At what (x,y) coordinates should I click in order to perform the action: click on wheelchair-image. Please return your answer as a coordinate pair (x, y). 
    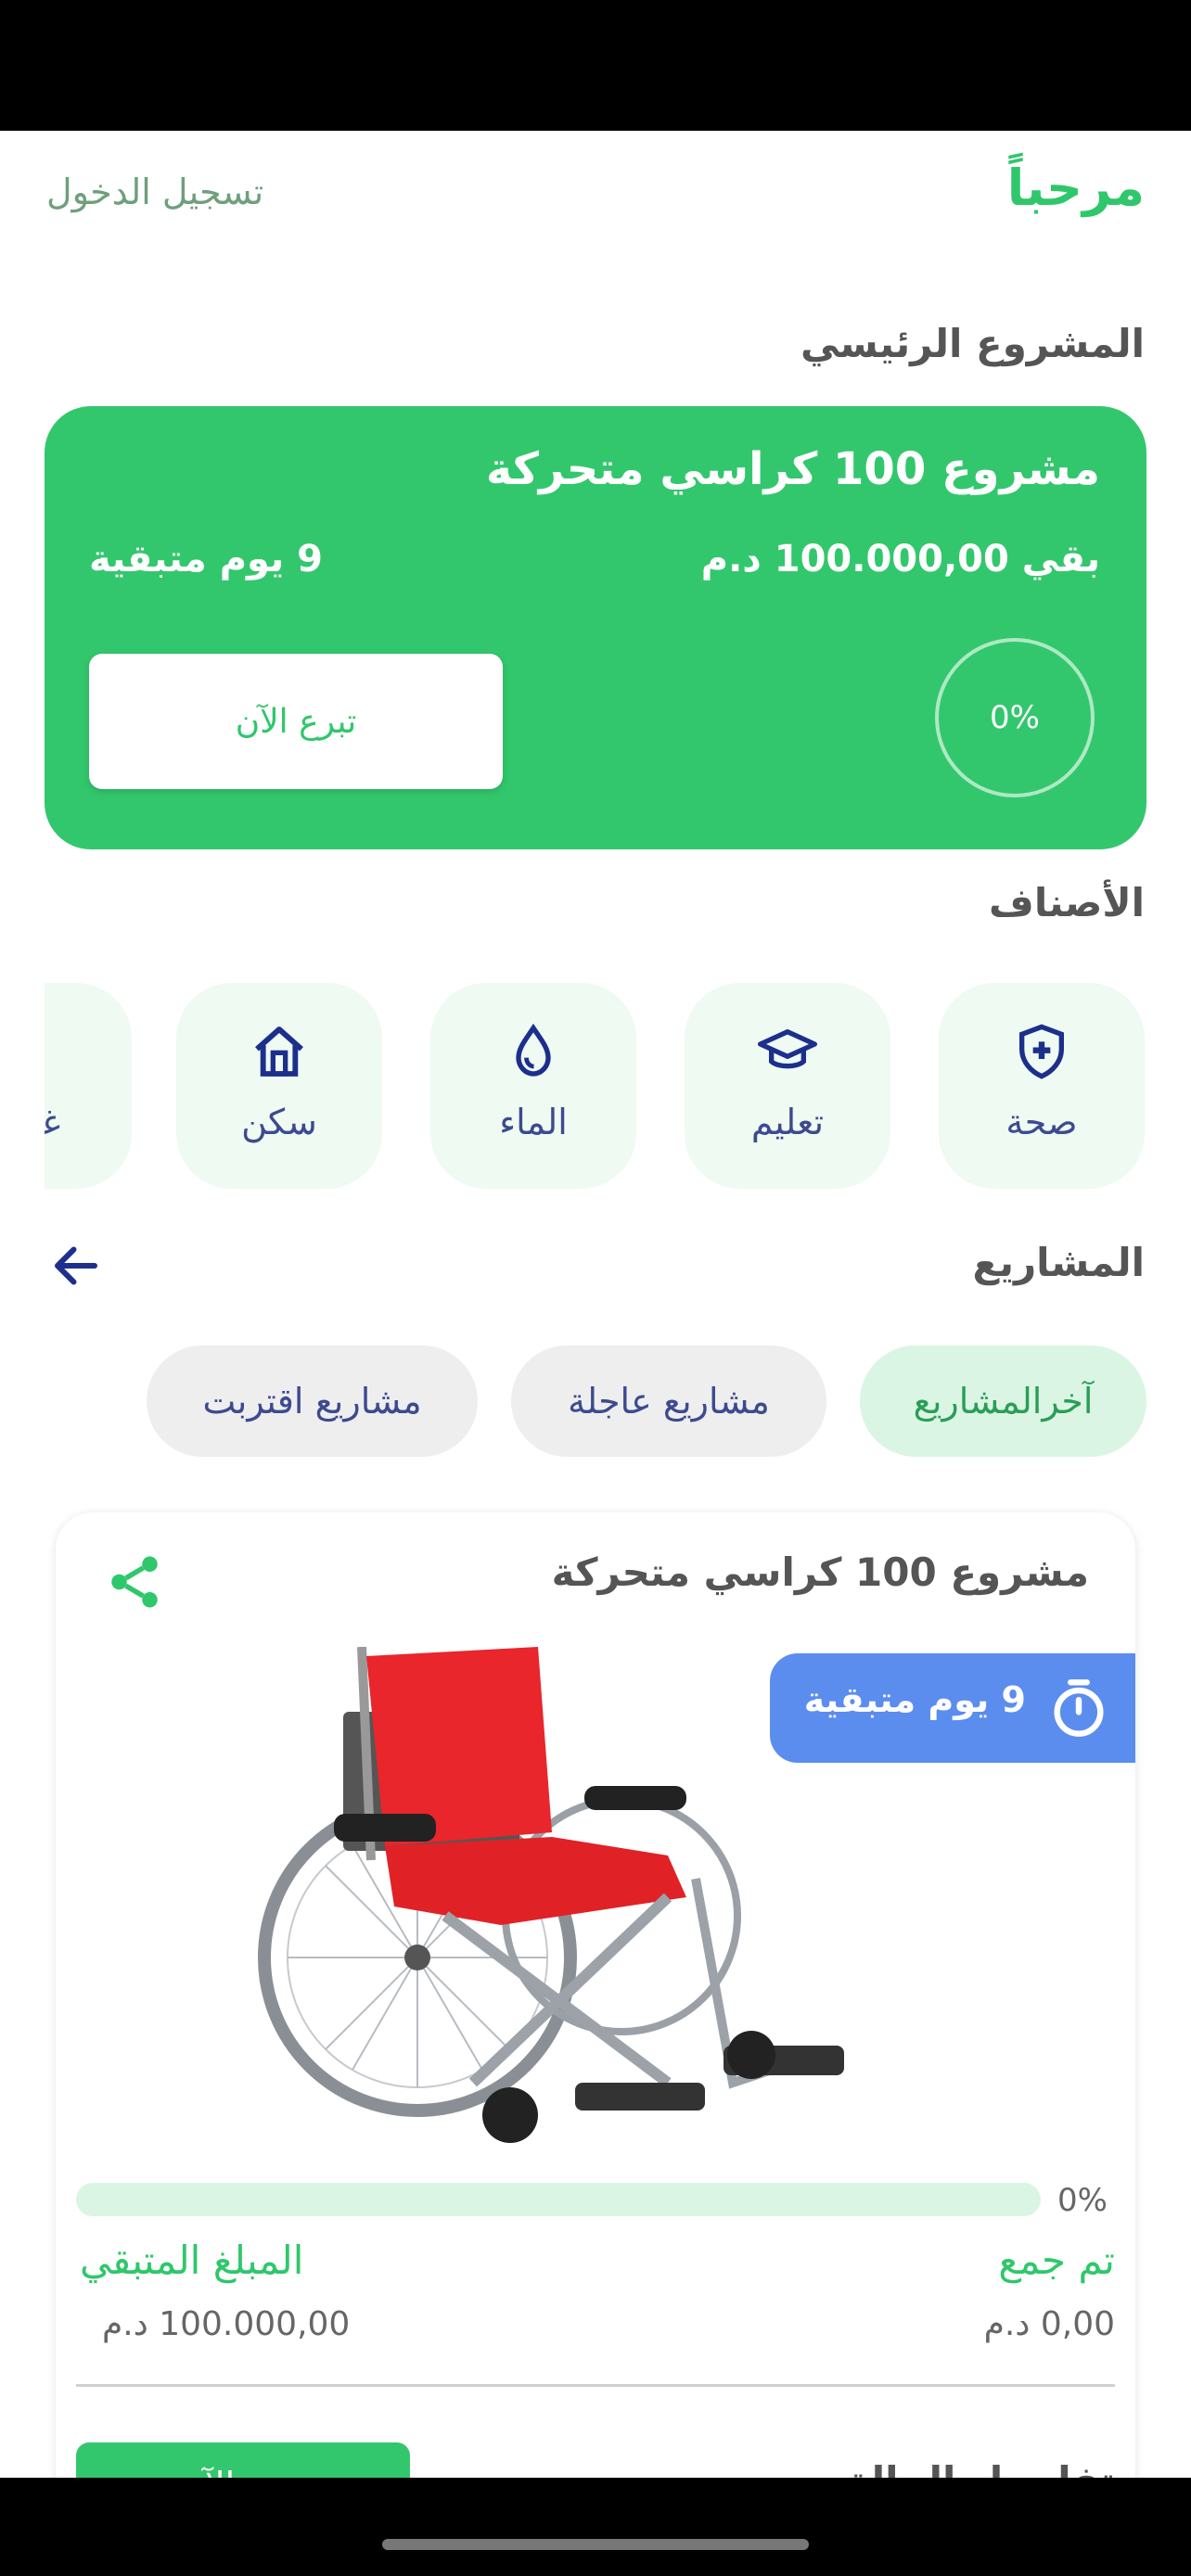
    Looking at the image, I should click on (551, 1895).